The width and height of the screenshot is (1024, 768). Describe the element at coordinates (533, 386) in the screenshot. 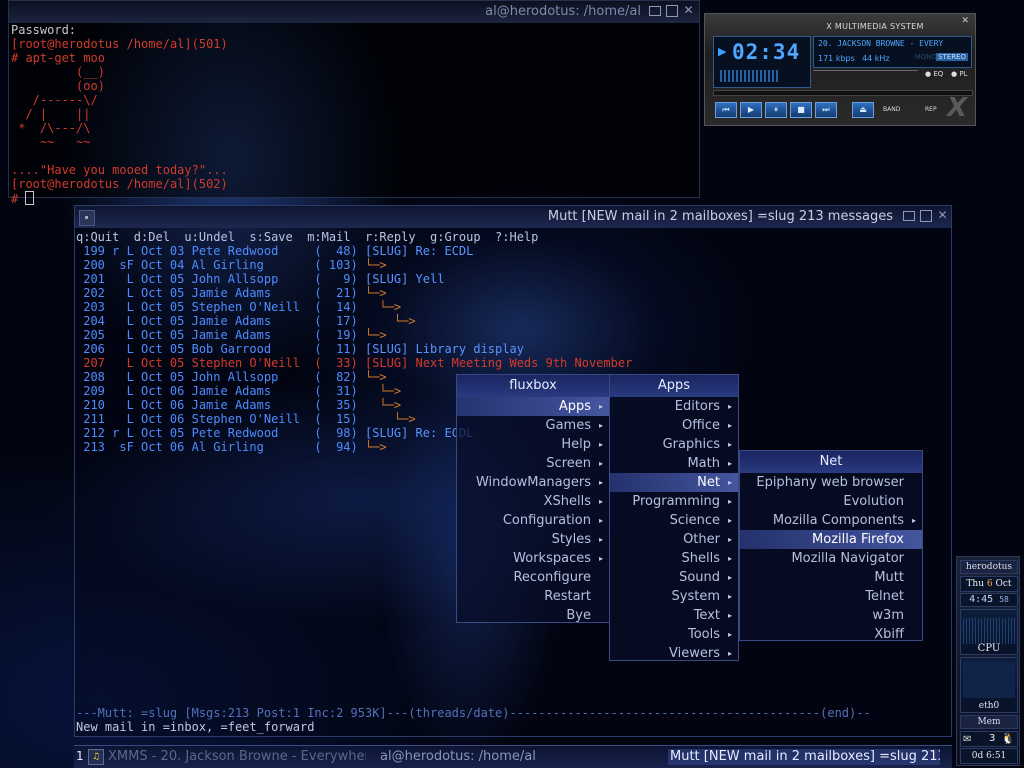

I see `fluxbox-menu-title: fluxbox` at that location.